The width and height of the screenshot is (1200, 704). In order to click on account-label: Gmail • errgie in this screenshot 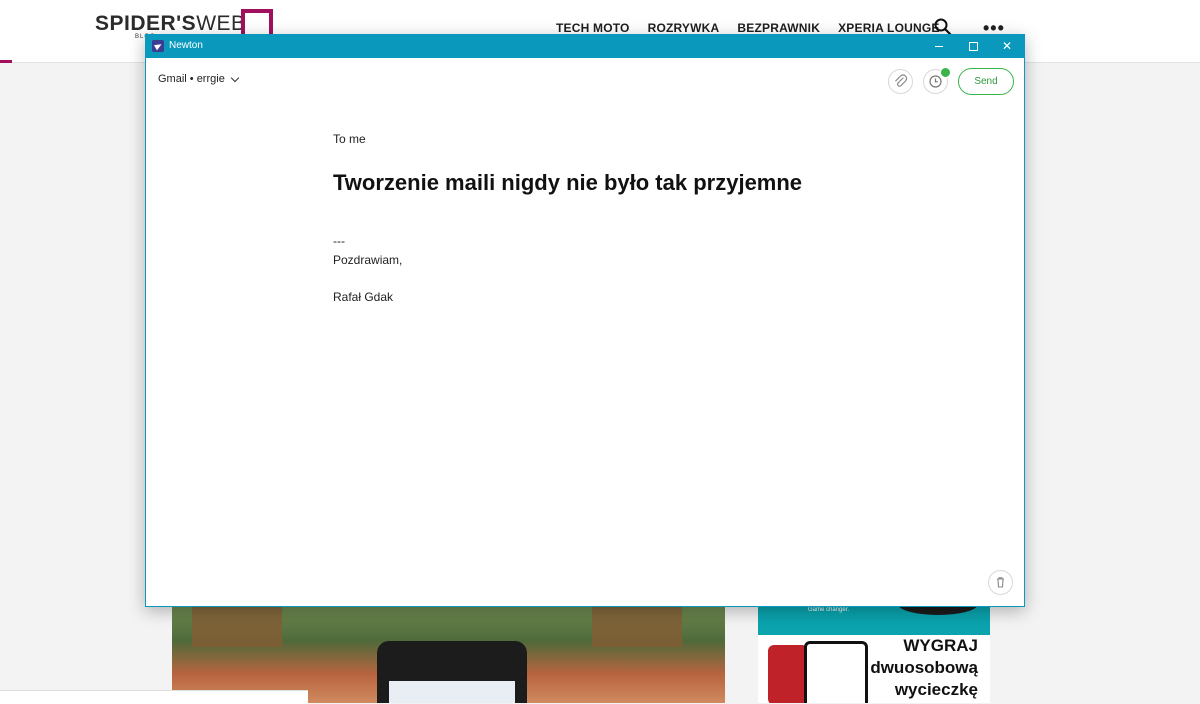, I will do `click(191, 79)`.